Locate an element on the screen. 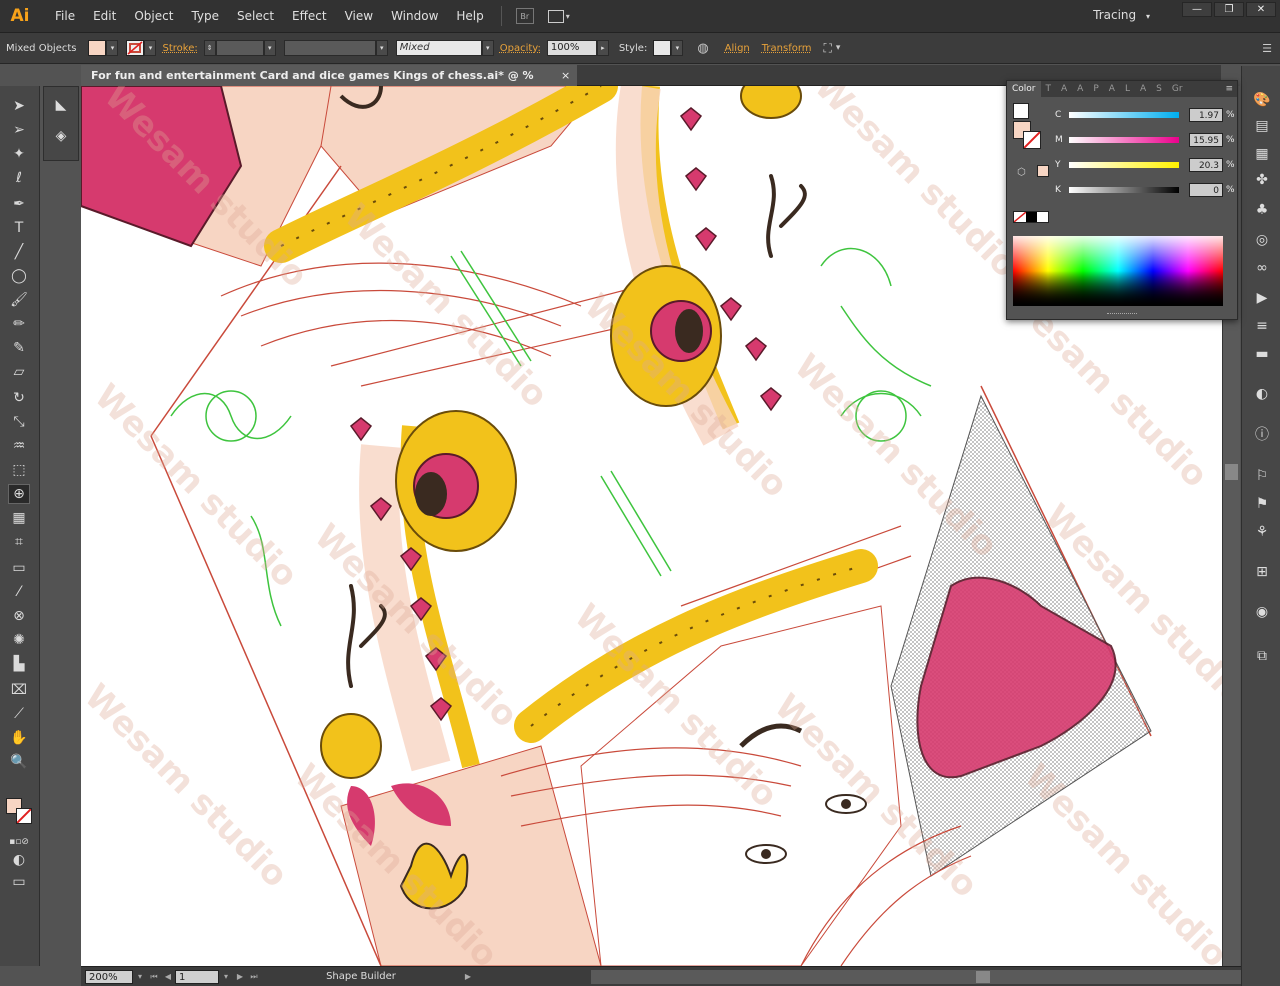 The height and width of the screenshot is (986, 1280). free-transform-tool-icon: ⬚ is located at coordinates (19, 470).